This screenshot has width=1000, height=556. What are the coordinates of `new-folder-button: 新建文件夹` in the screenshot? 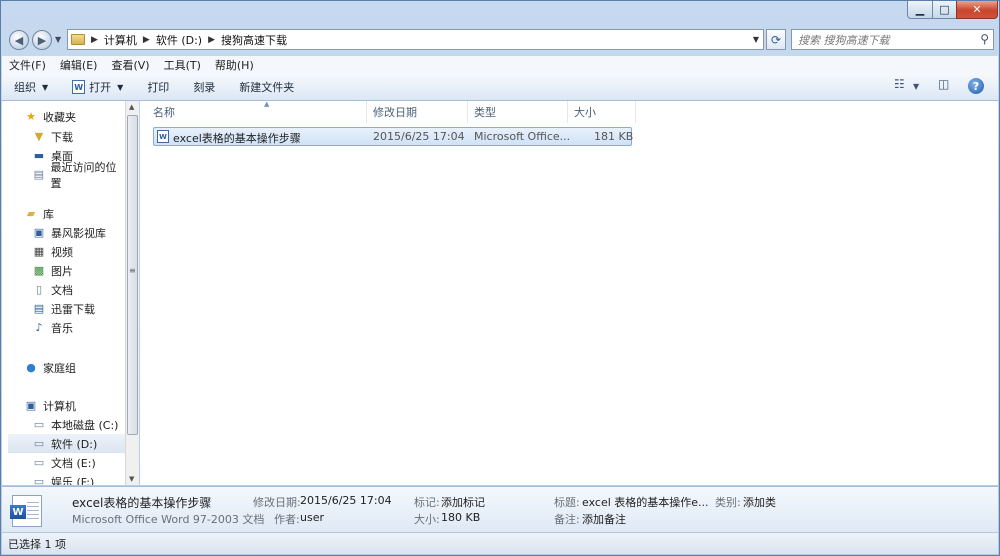 It's located at (266, 87).